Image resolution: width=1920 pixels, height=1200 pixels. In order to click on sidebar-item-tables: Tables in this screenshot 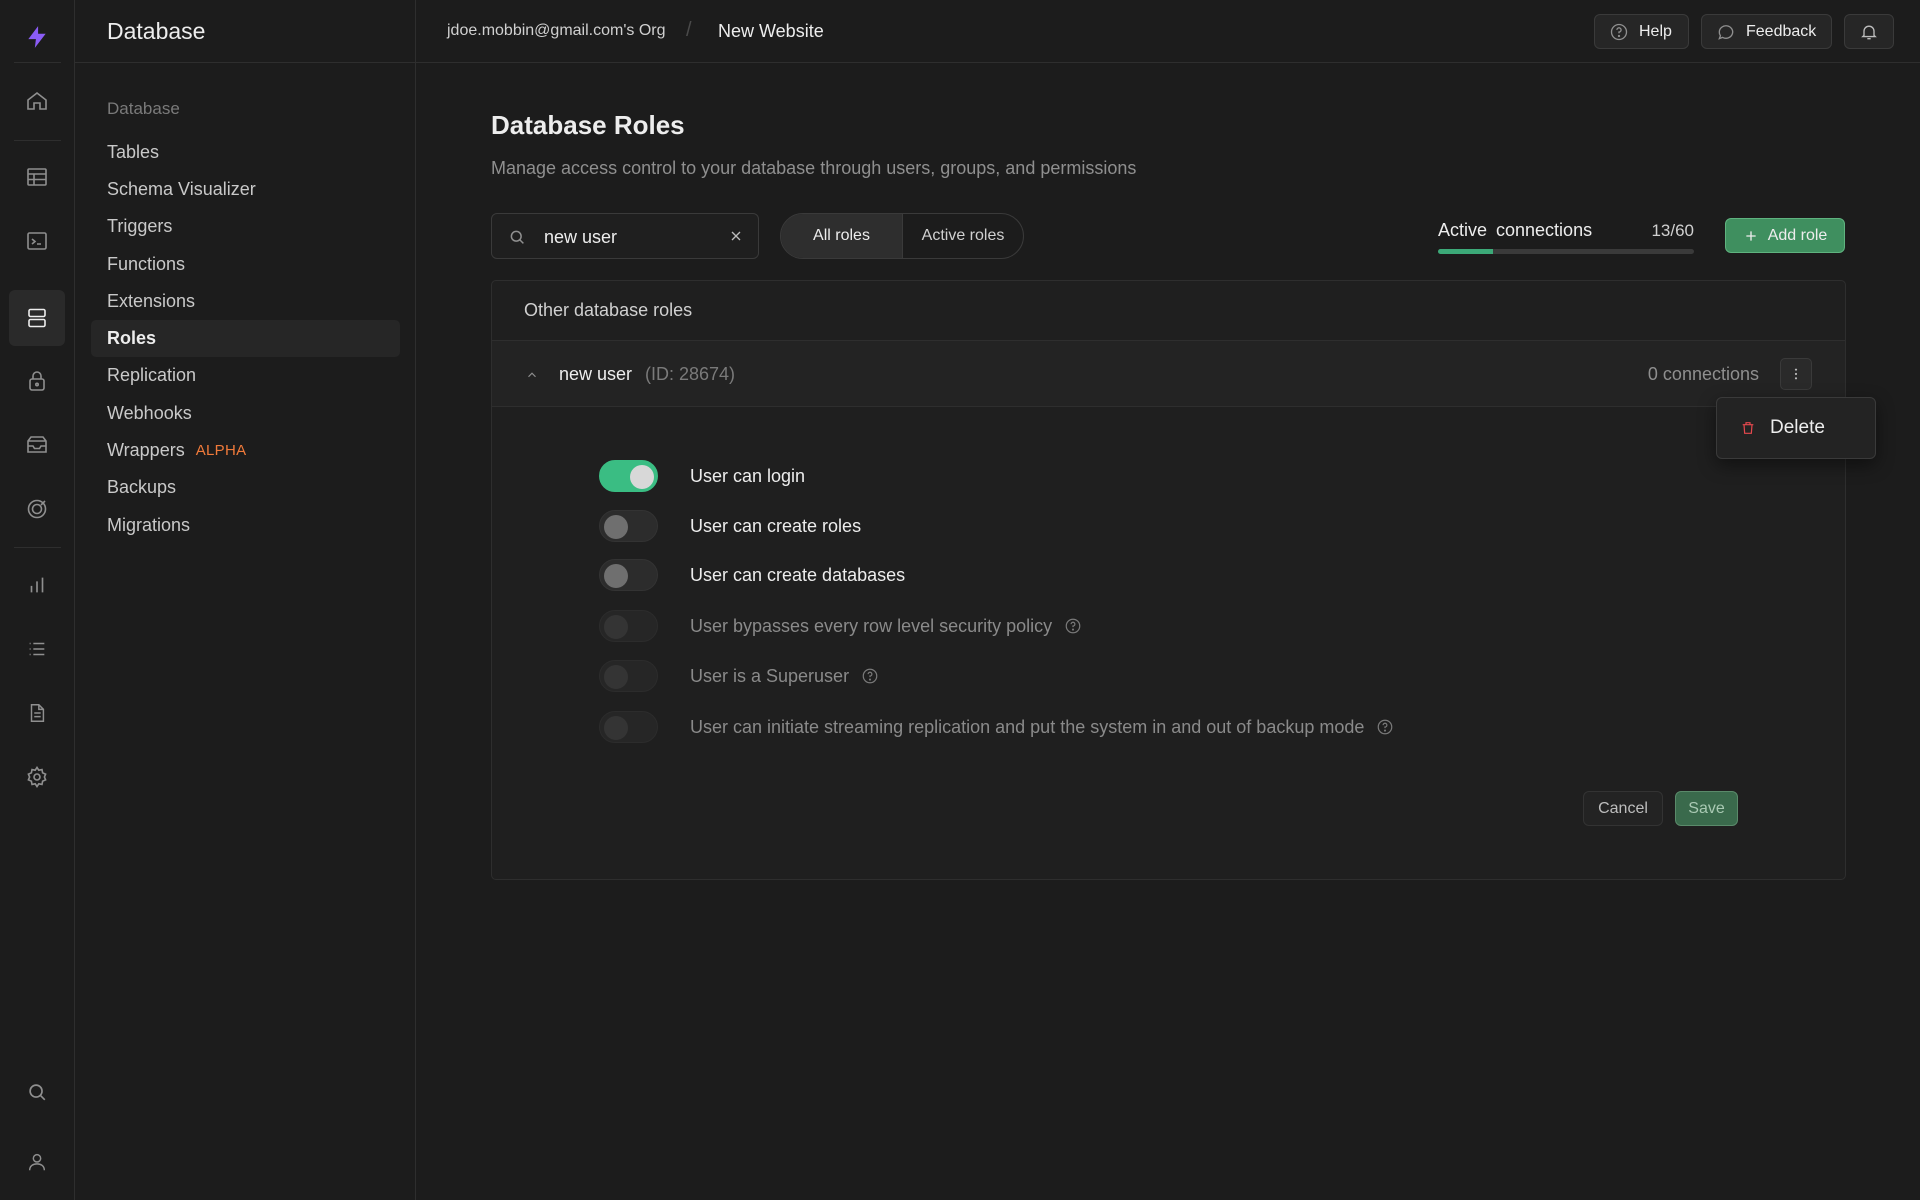, I will do `click(245, 152)`.